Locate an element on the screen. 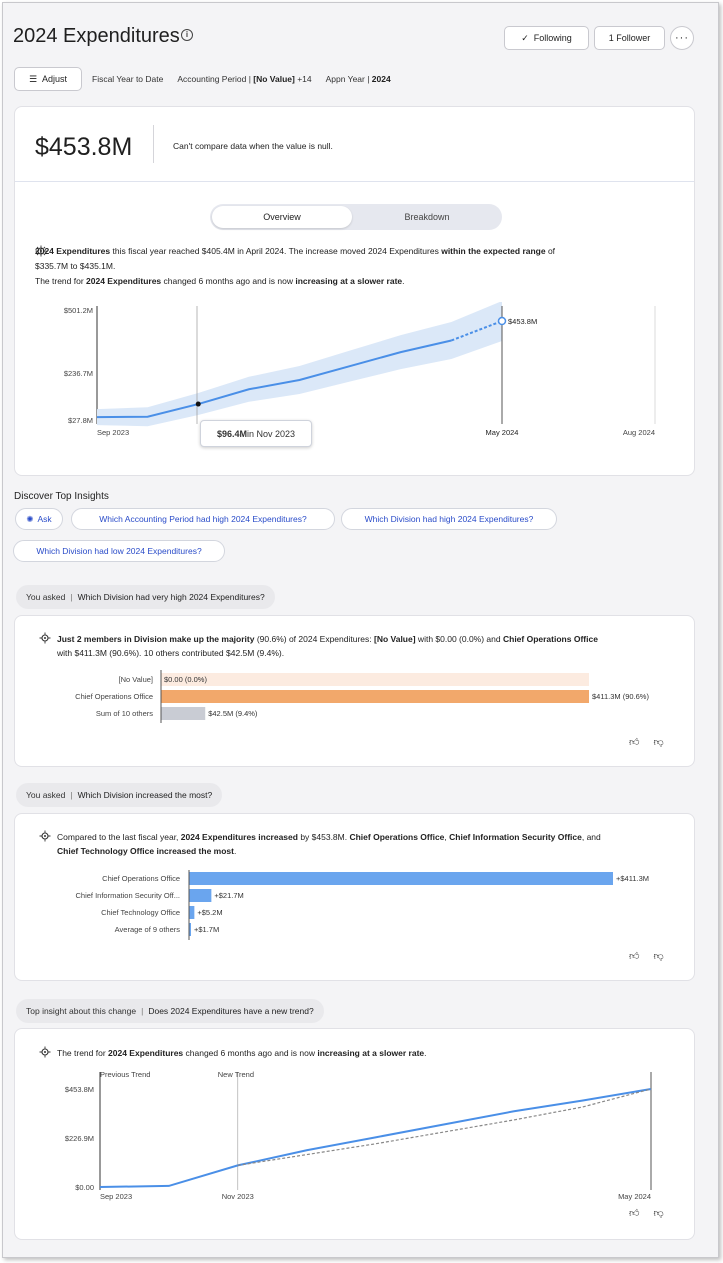 The width and height of the screenshot is (723, 1263). tab-overview: Overview is located at coordinates (282, 217).